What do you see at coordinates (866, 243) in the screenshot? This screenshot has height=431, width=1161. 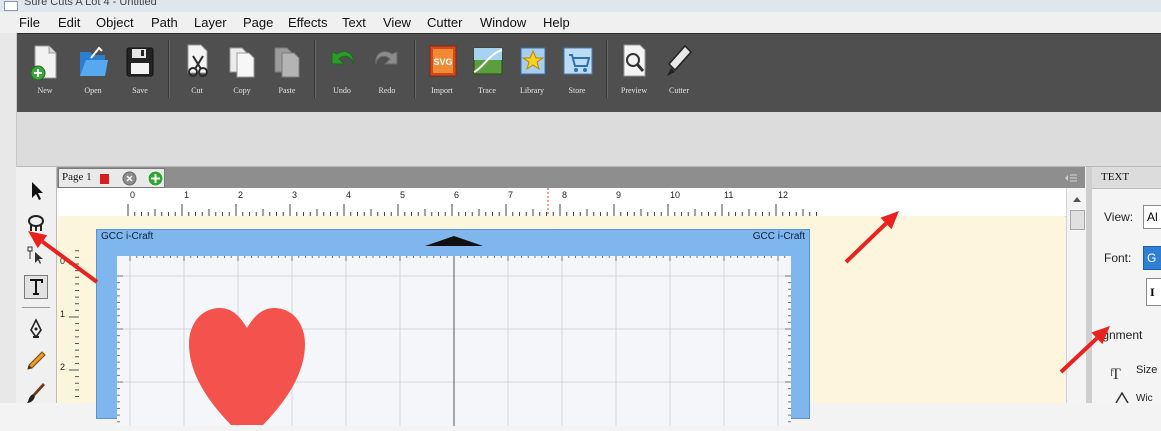 I see `annotation-arrow-ruler-shaft` at bounding box center [866, 243].